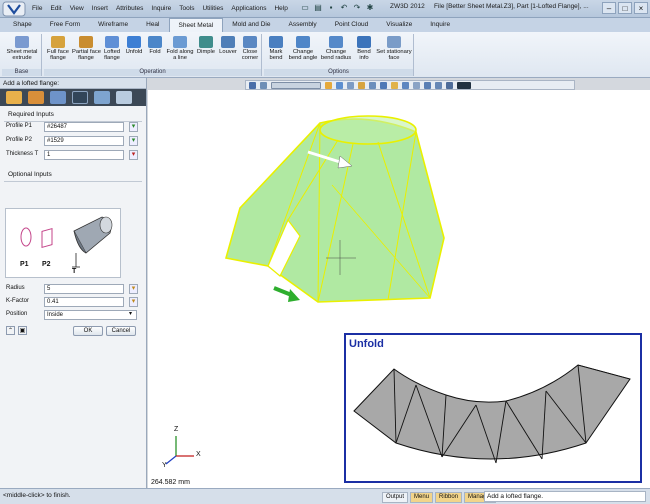 The width and height of the screenshot is (650, 504). I want to click on status-tab-ribbon: Ribbon, so click(449, 497).